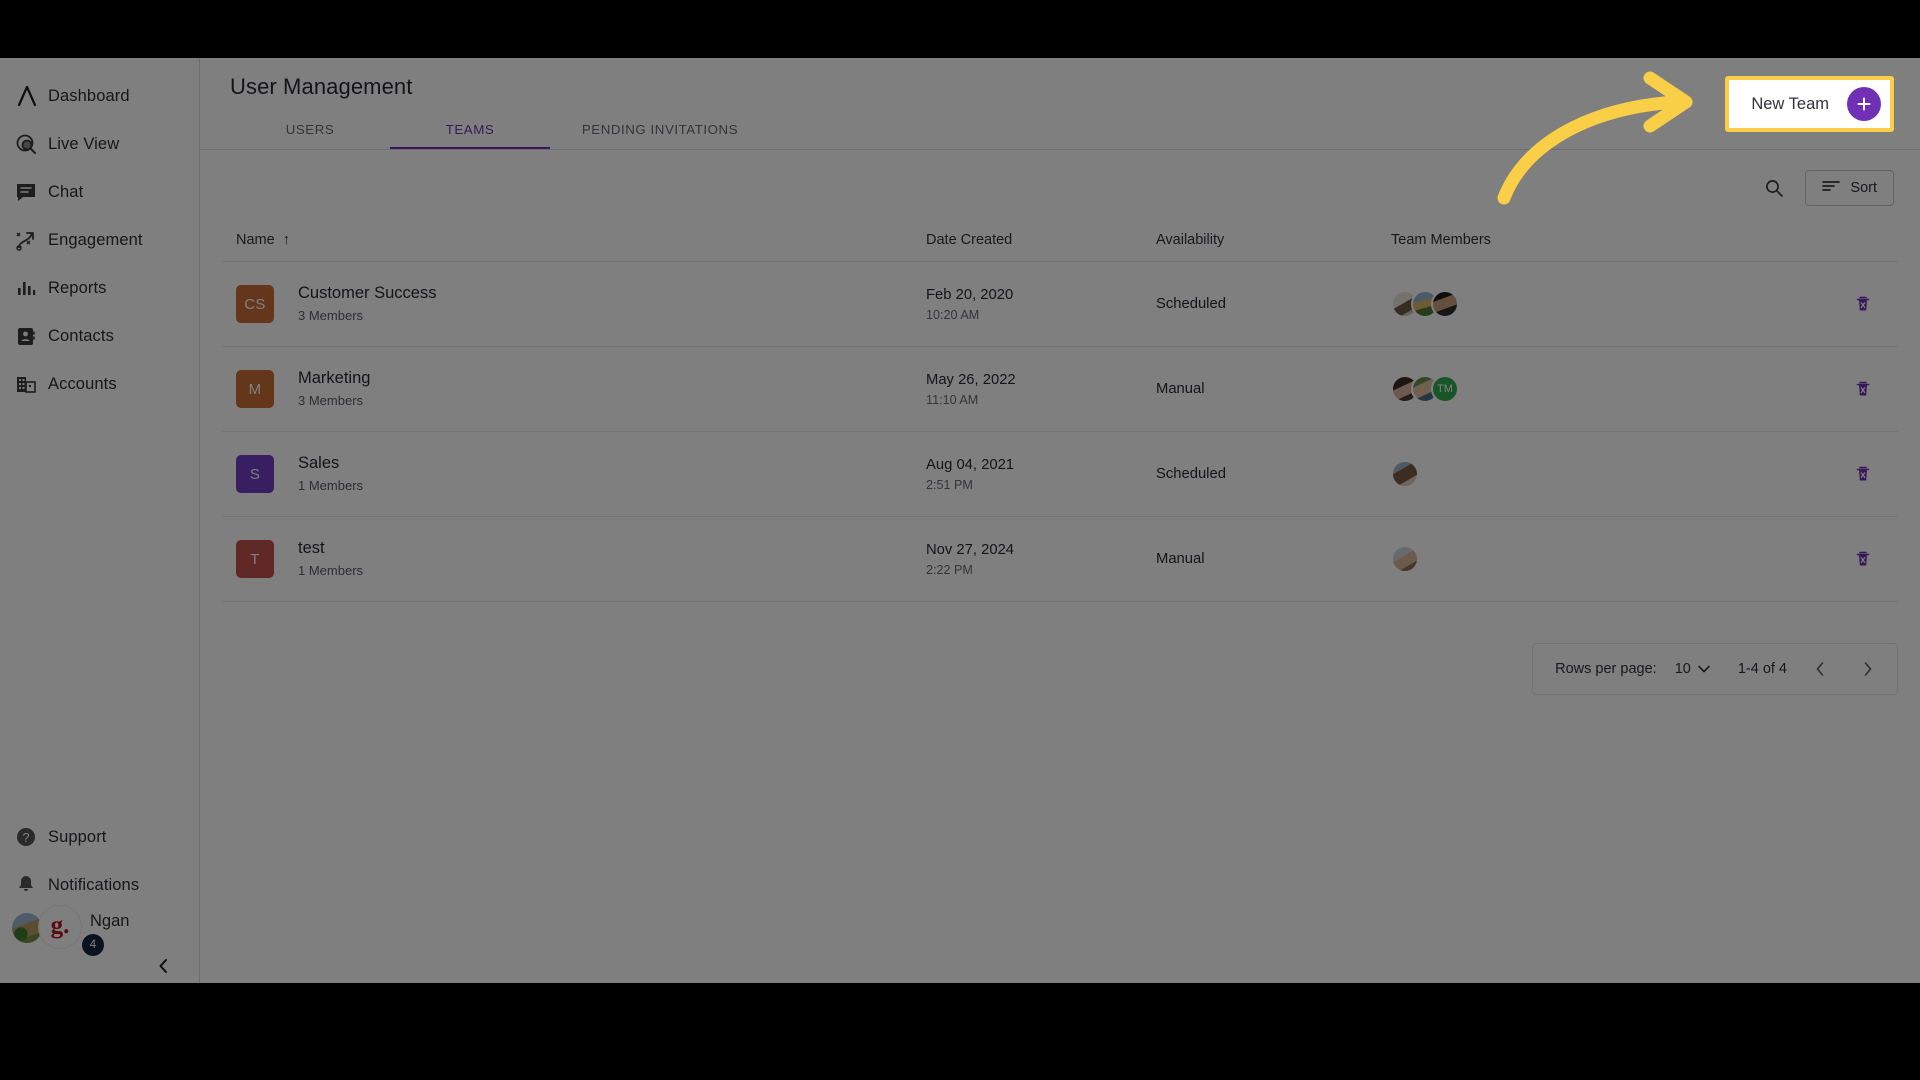  Describe the element at coordinates (66, 191) in the screenshot. I see `sidebar-item-label: Chat` at that location.